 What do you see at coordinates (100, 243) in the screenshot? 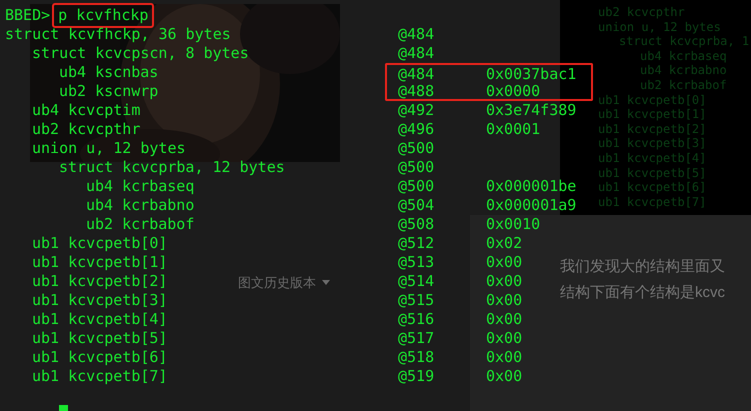
I see `field-name: ub1 kcvcpetb[0]` at bounding box center [100, 243].